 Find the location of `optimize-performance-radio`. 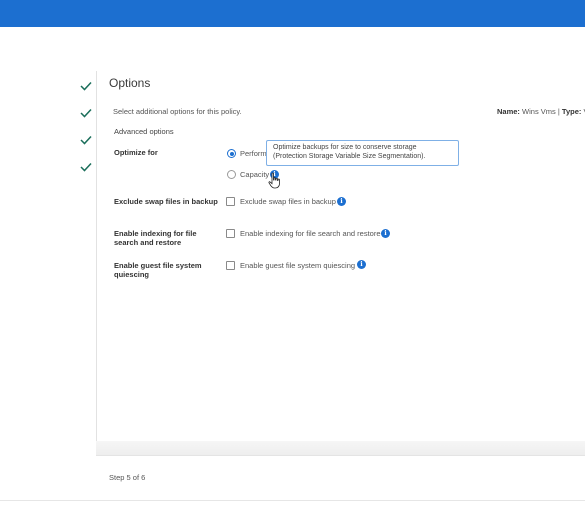

optimize-performance-radio is located at coordinates (231, 153).